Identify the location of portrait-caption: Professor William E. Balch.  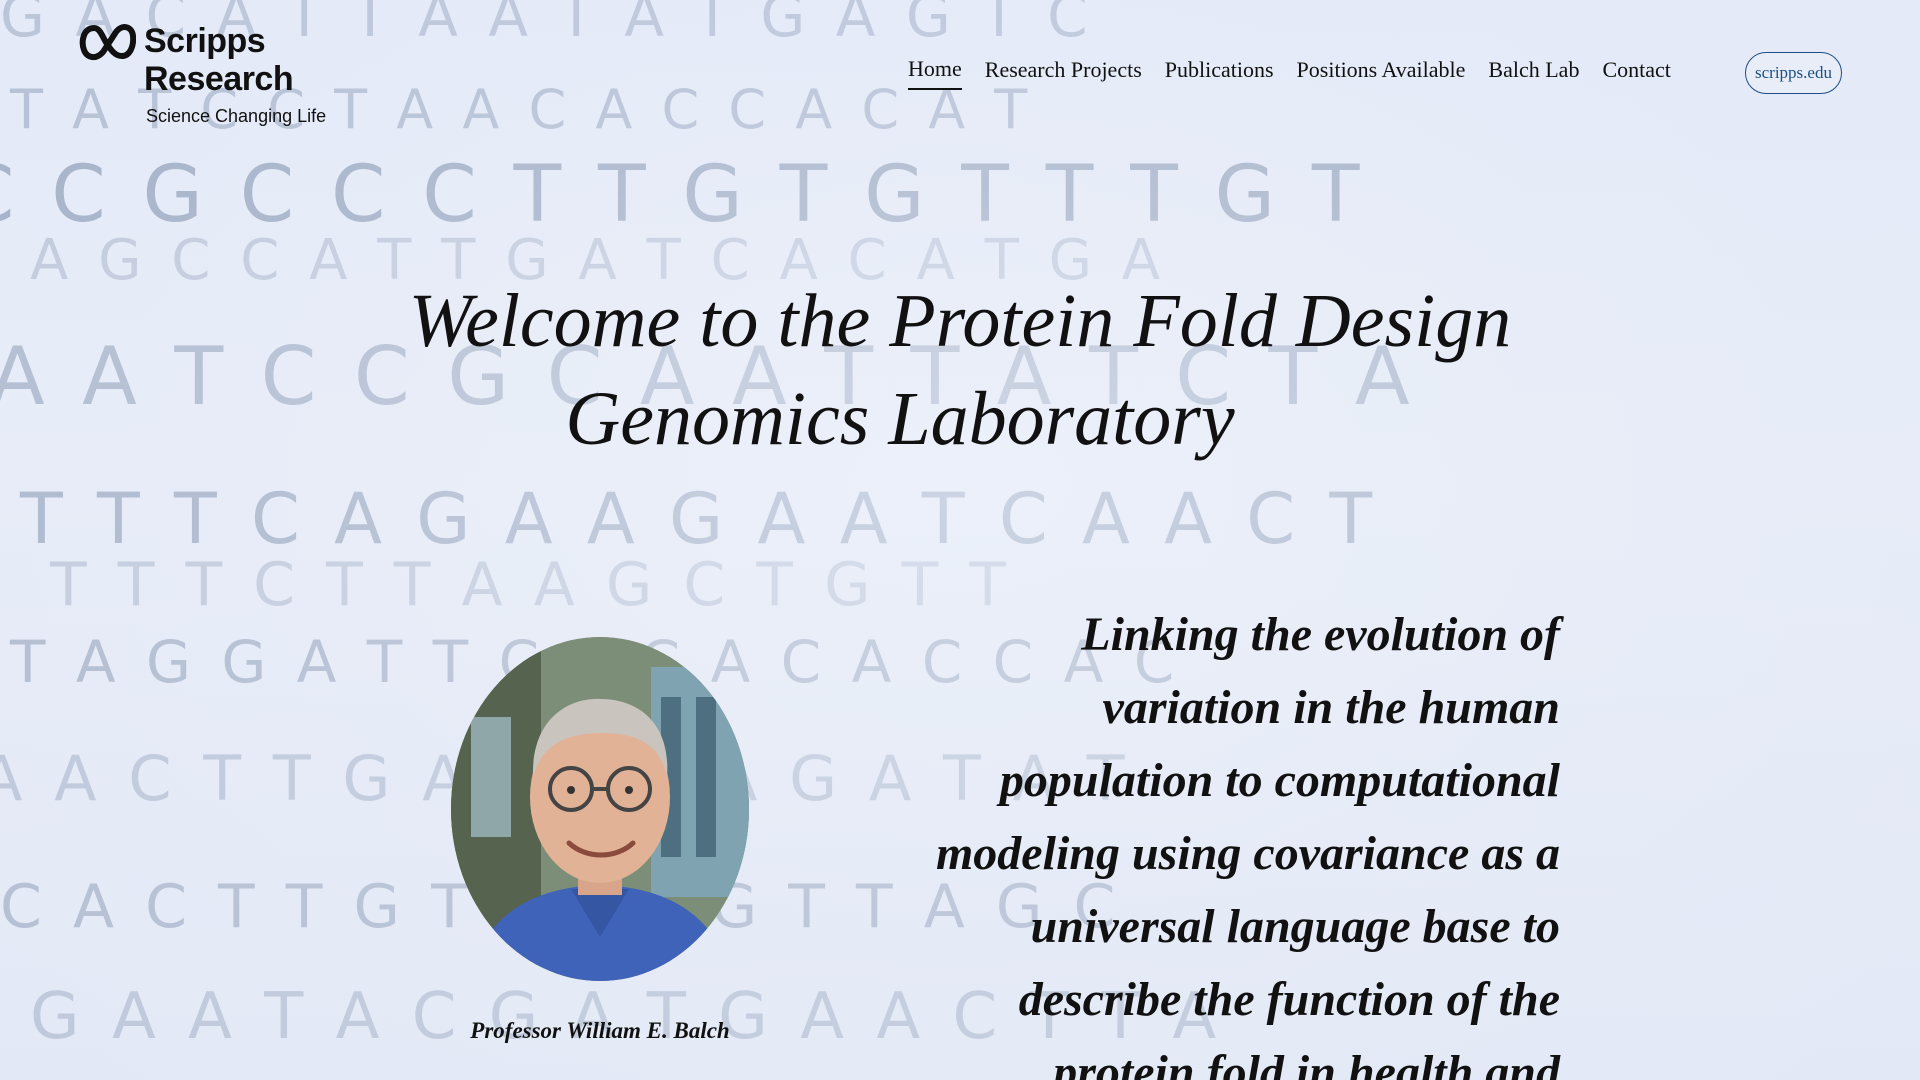
(600, 1030).